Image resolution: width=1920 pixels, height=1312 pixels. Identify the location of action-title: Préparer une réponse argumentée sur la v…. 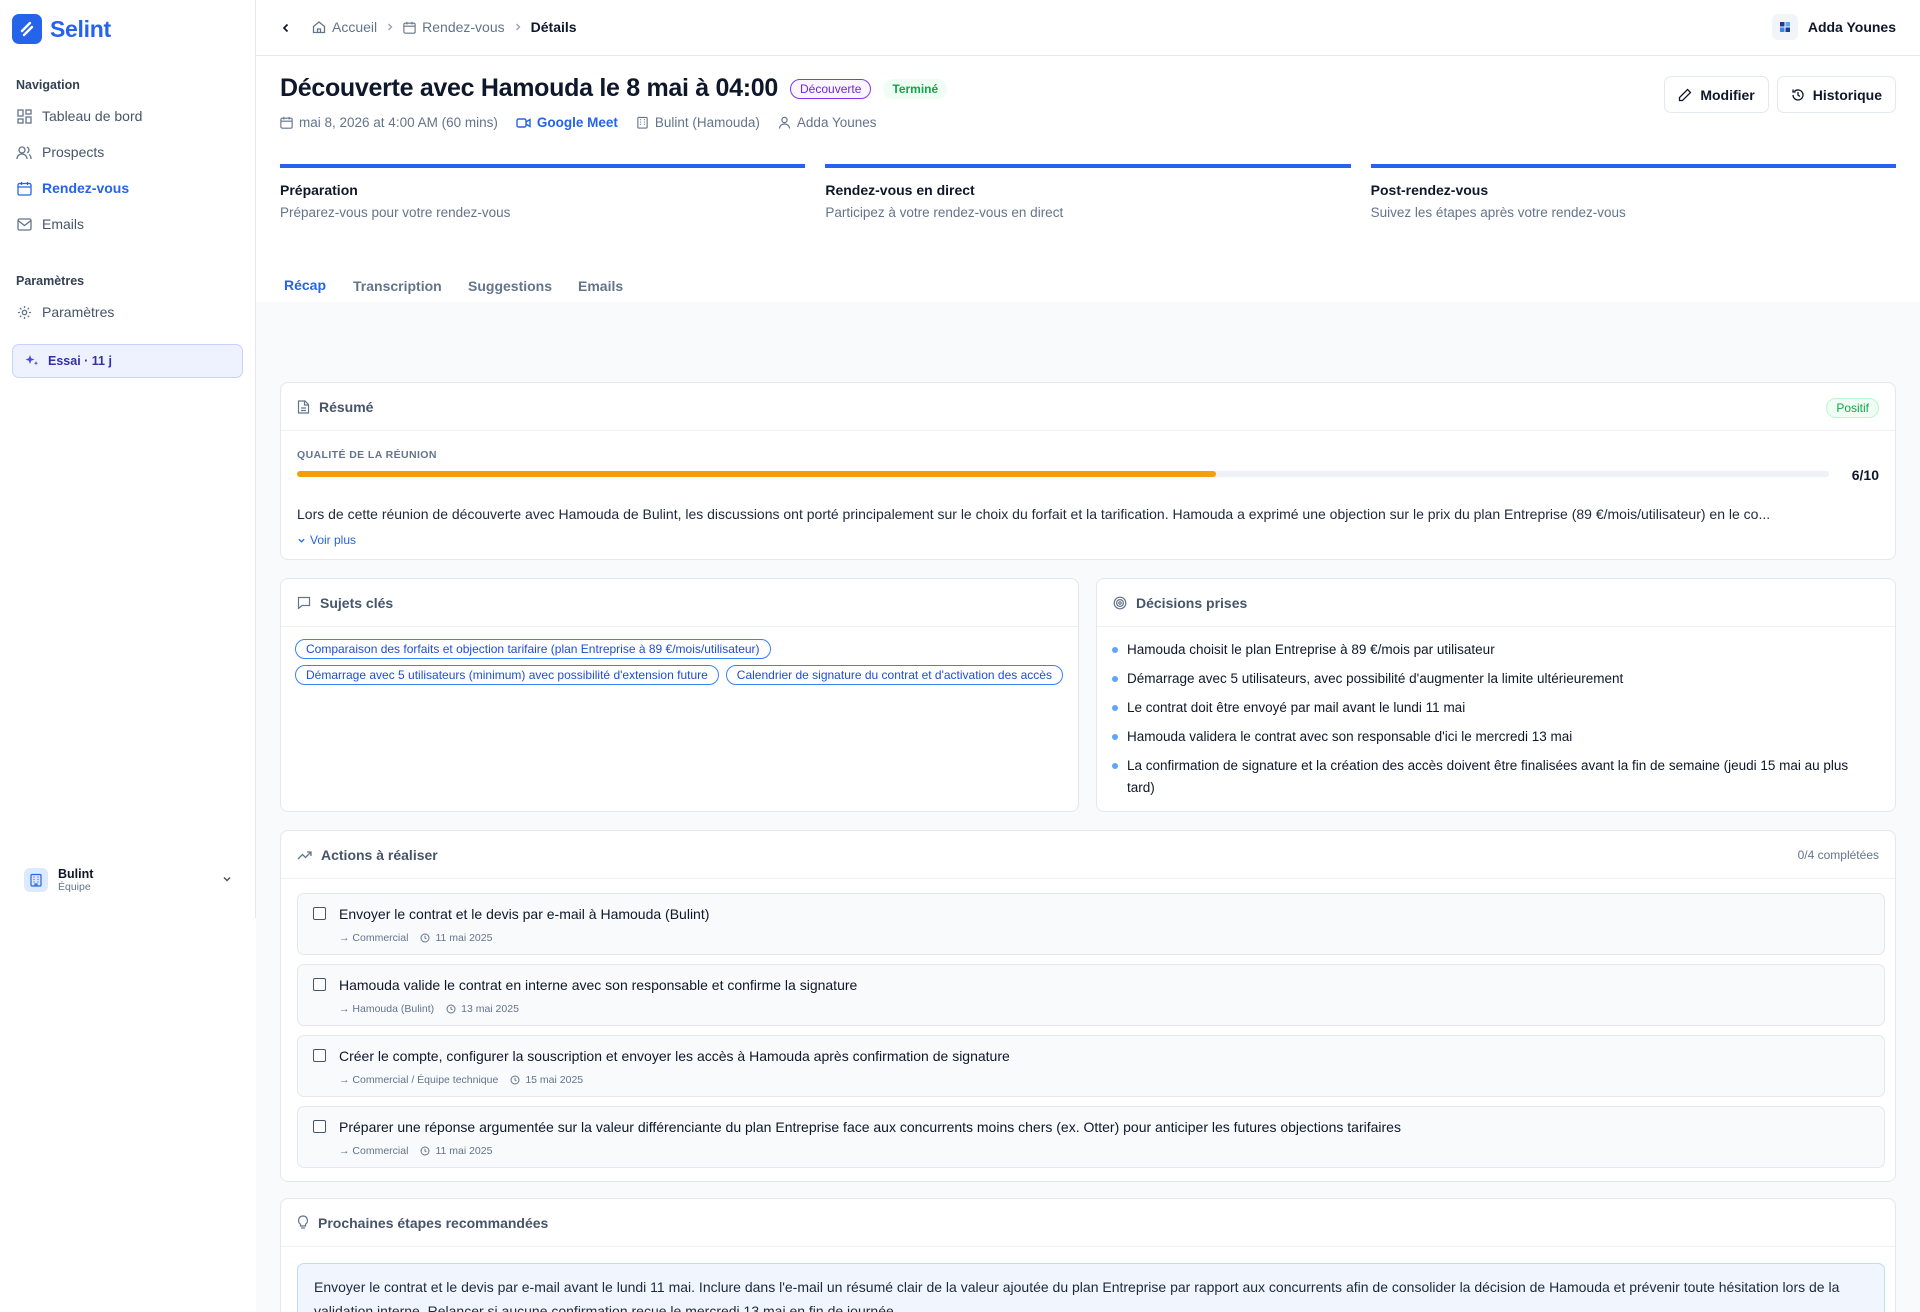
(870, 1127).